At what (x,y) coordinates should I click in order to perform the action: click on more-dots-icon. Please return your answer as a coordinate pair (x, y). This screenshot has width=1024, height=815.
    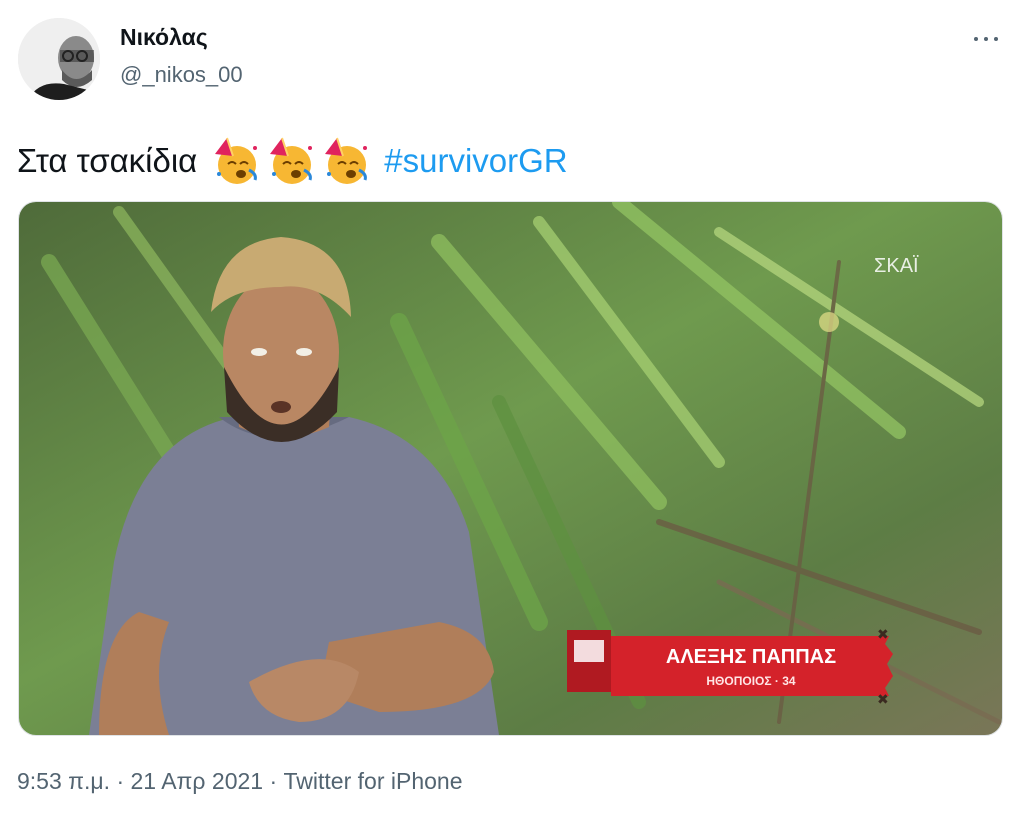
    Looking at the image, I should click on (986, 38).